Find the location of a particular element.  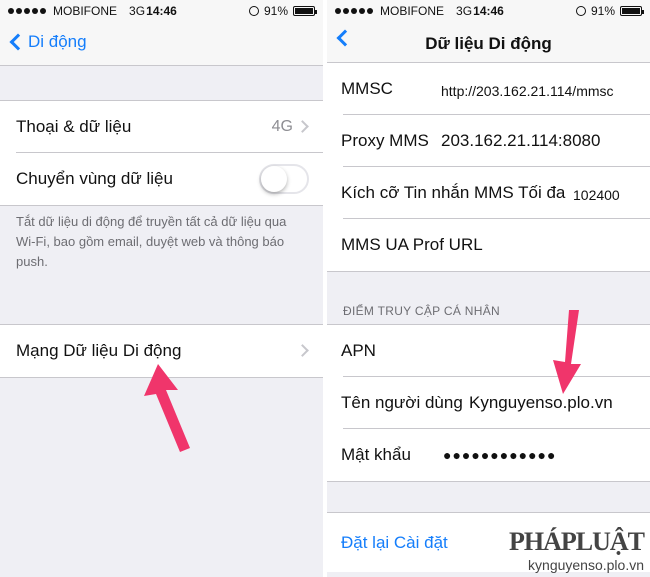

mmsc-value: http://203.162.21.114/mmsc is located at coordinates (527, 91).